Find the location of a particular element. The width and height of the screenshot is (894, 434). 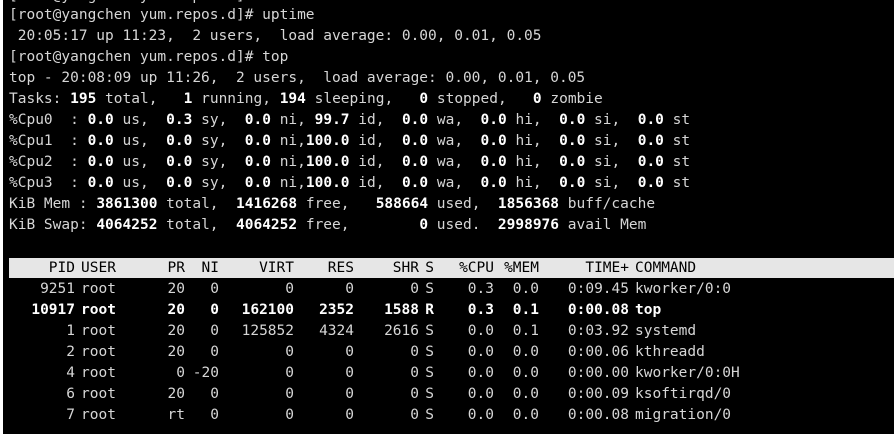

cell-command: systemd is located at coordinates (666, 331).